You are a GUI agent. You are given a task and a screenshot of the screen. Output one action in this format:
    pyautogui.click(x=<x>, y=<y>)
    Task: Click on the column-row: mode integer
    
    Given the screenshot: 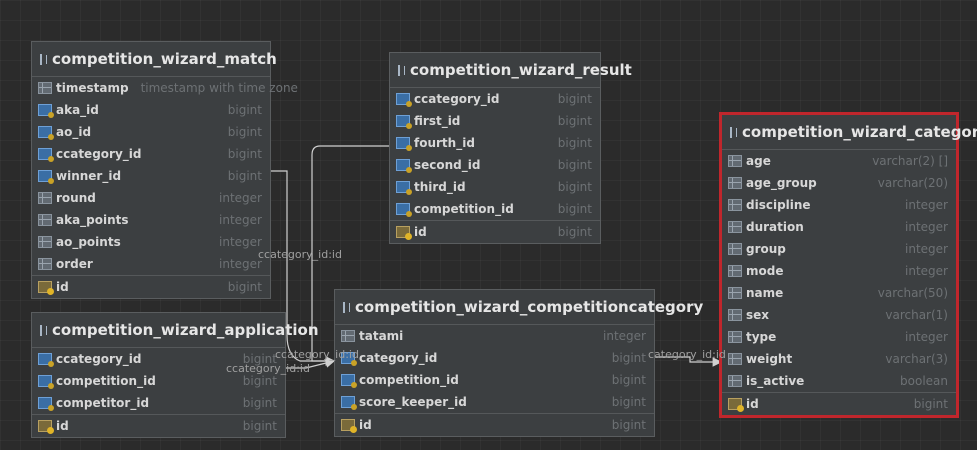 What is the action you would take?
    pyautogui.click(x=839, y=271)
    